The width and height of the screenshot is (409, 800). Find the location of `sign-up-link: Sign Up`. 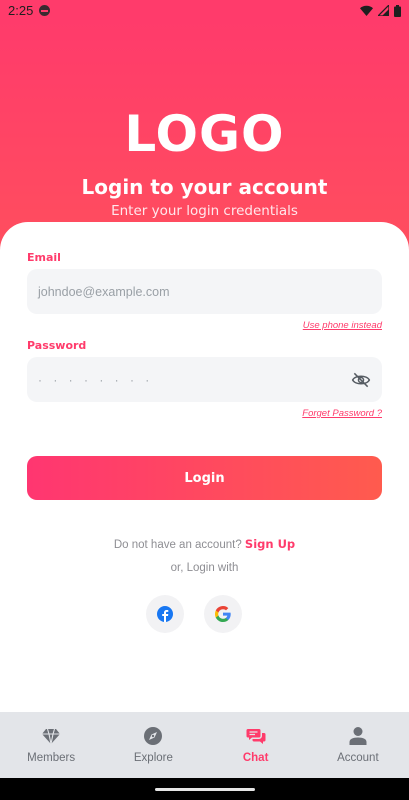

sign-up-link: Sign Up is located at coordinates (270, 544).